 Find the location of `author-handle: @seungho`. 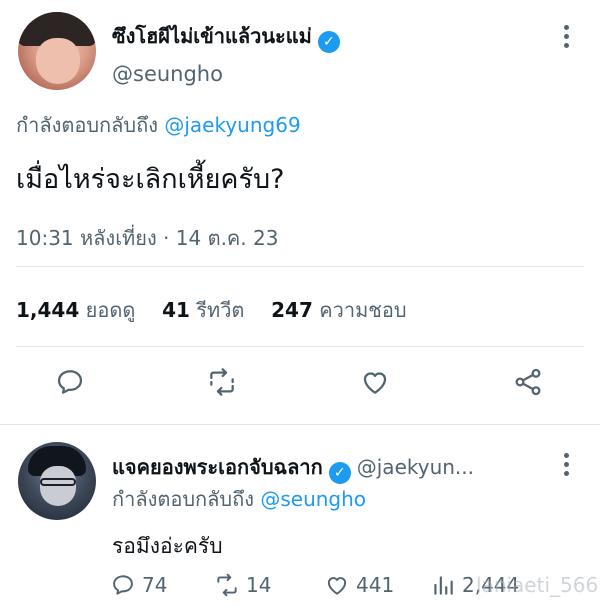

author-handle: @seungho is located at coordinates (167, 74).